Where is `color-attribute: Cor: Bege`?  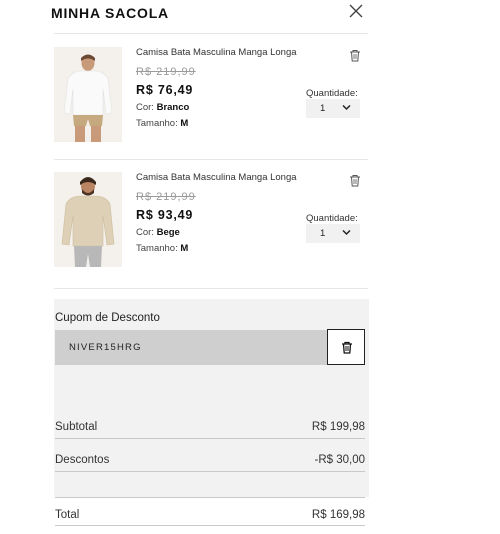
color-attribute: Cor: Bege is located at coordinates (158, 232).